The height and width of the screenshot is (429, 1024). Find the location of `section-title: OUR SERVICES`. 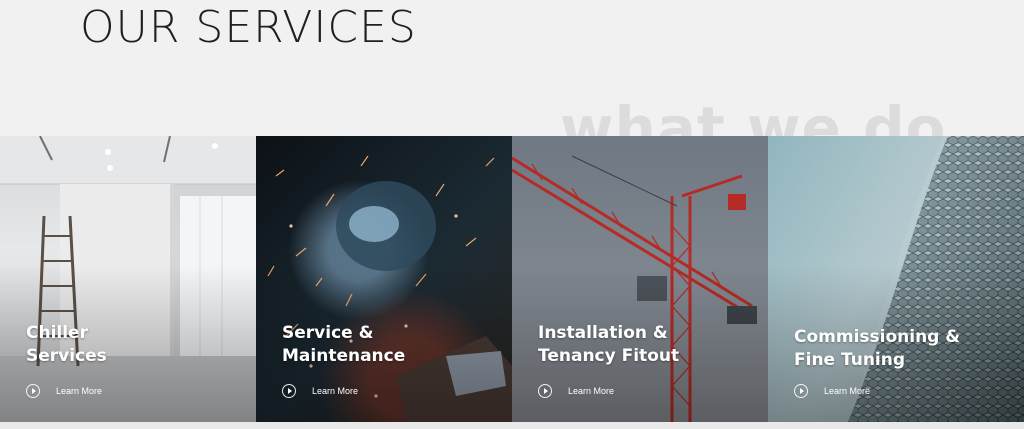

section-title: OUR SERVICES is located at coordinates (248, 27).